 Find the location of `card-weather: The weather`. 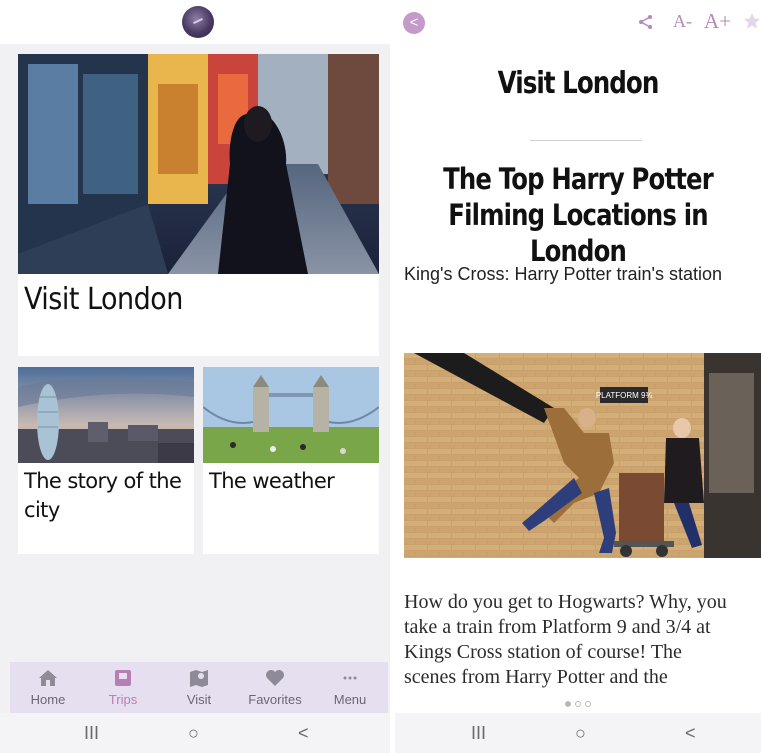

card-weather: The weather is located at coordinates (291, 460).